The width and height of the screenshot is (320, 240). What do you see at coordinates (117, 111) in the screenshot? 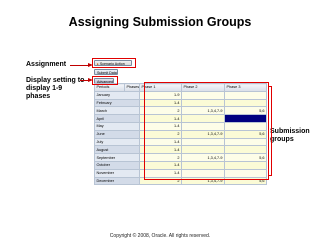
I see `month-cell: March` at bounding box center [117, 111].